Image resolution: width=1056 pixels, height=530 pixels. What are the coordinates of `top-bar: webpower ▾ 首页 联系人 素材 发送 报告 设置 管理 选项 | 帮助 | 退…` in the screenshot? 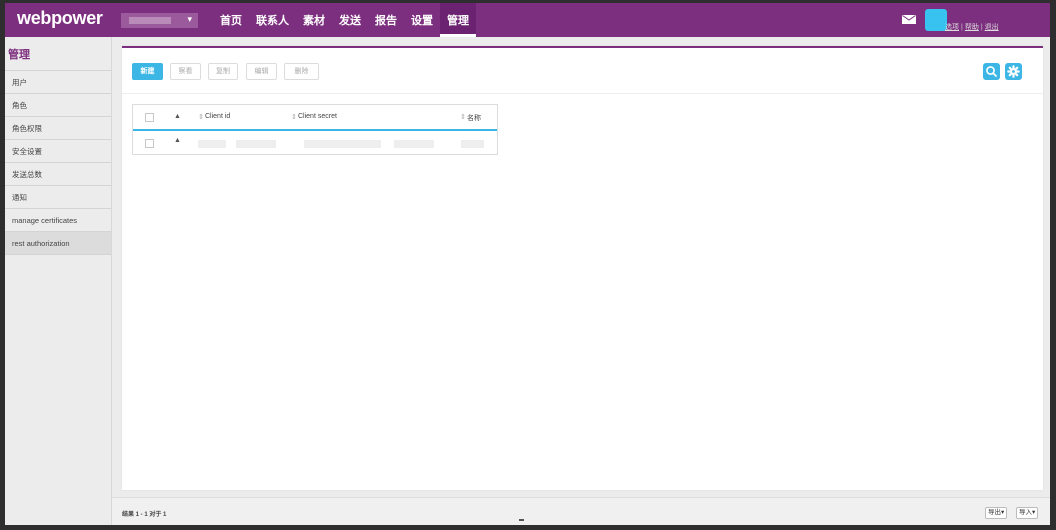 It's located at (527, 20).